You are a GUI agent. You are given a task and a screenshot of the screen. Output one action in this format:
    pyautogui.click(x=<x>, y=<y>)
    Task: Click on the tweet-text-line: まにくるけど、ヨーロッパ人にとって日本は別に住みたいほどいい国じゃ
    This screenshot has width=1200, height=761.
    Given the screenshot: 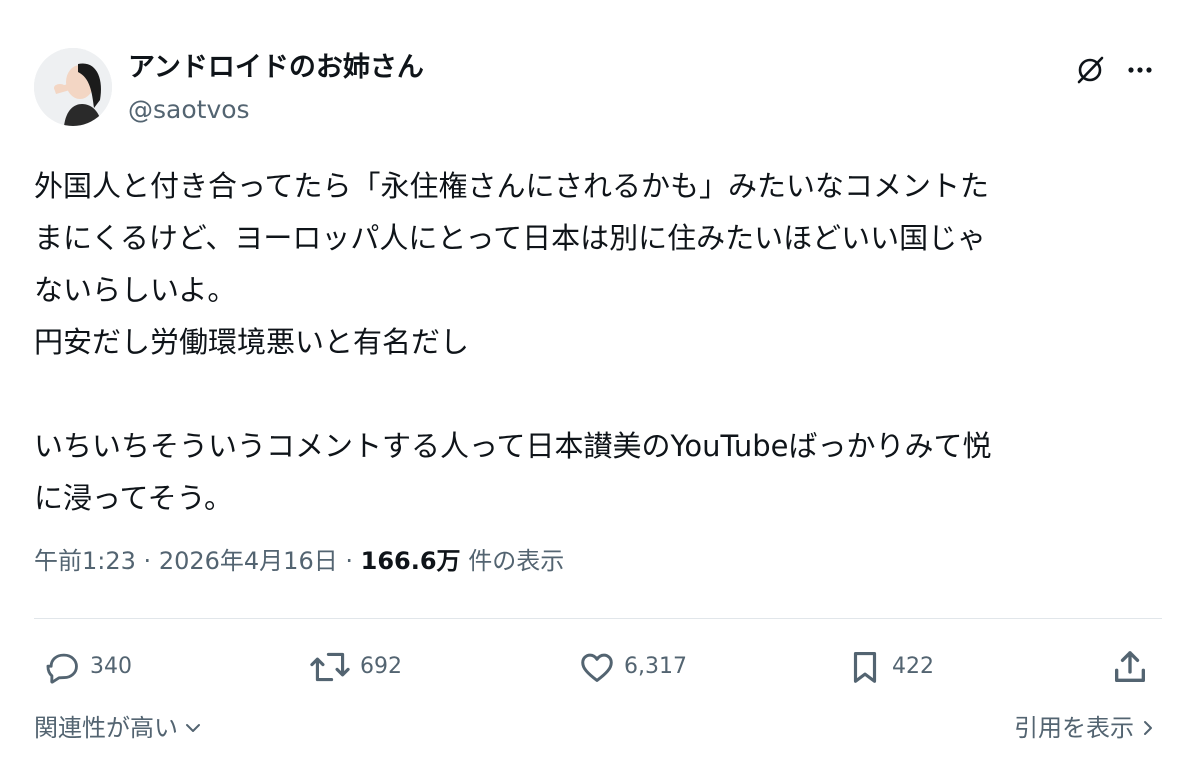 What is the action you would take?
    pyautogui.click(x=510, y=238)
    